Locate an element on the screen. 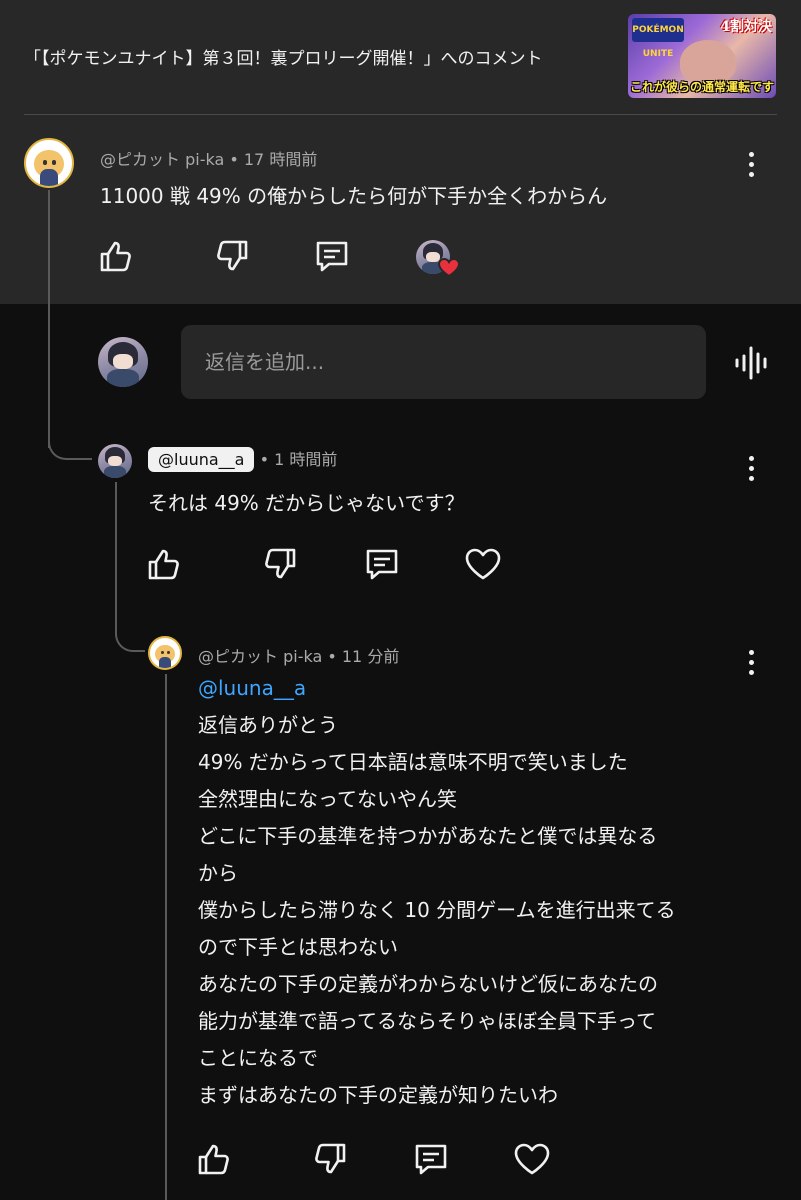 The image size is (801, 1200). reply-time: 1 時間前 is located at coordinates (306, 459).